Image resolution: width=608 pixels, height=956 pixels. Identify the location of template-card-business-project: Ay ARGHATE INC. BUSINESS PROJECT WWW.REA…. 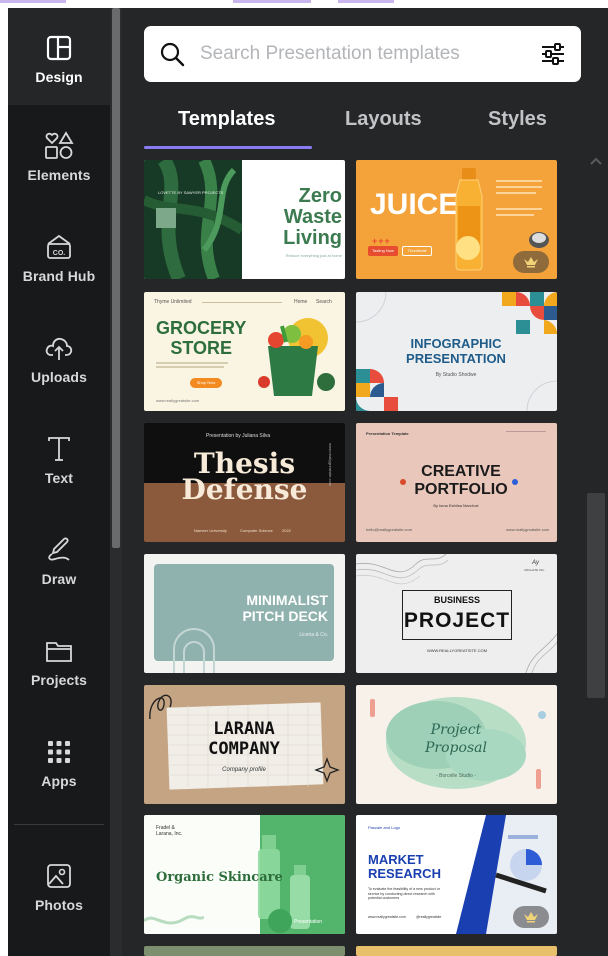
(456, 613).